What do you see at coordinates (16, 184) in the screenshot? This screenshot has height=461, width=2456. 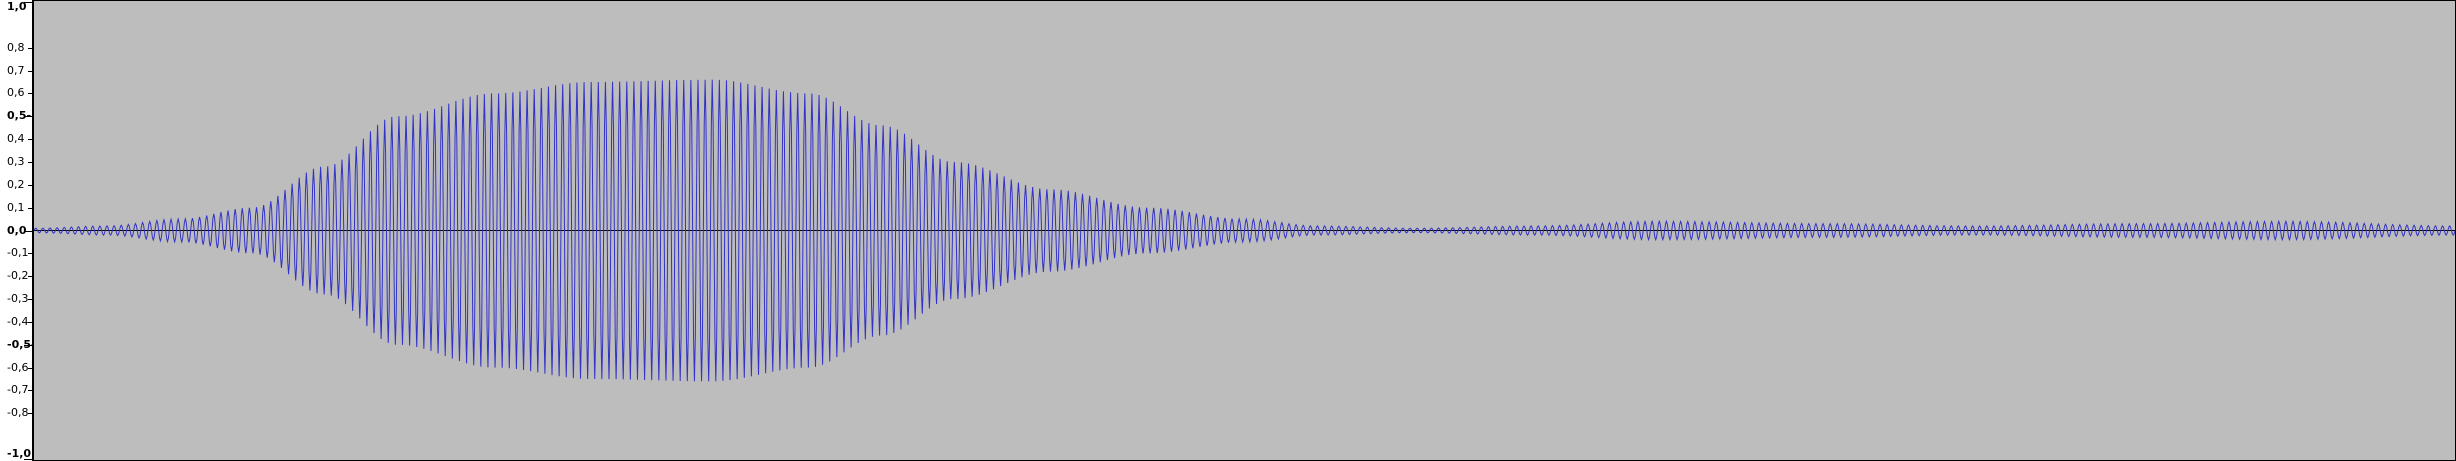 I see `ruler-label: 0,2` at bounding box center [16, 184].